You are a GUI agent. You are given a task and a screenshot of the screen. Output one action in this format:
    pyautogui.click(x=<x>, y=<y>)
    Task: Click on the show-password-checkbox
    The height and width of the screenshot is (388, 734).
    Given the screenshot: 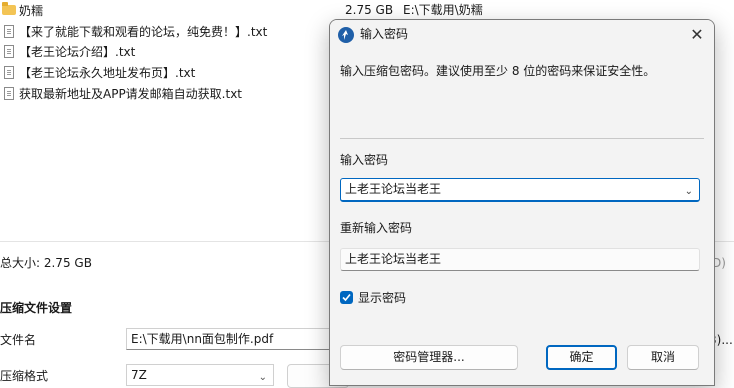 What is the action you would take?
    pyautogui.click(x=346, y=297)
    